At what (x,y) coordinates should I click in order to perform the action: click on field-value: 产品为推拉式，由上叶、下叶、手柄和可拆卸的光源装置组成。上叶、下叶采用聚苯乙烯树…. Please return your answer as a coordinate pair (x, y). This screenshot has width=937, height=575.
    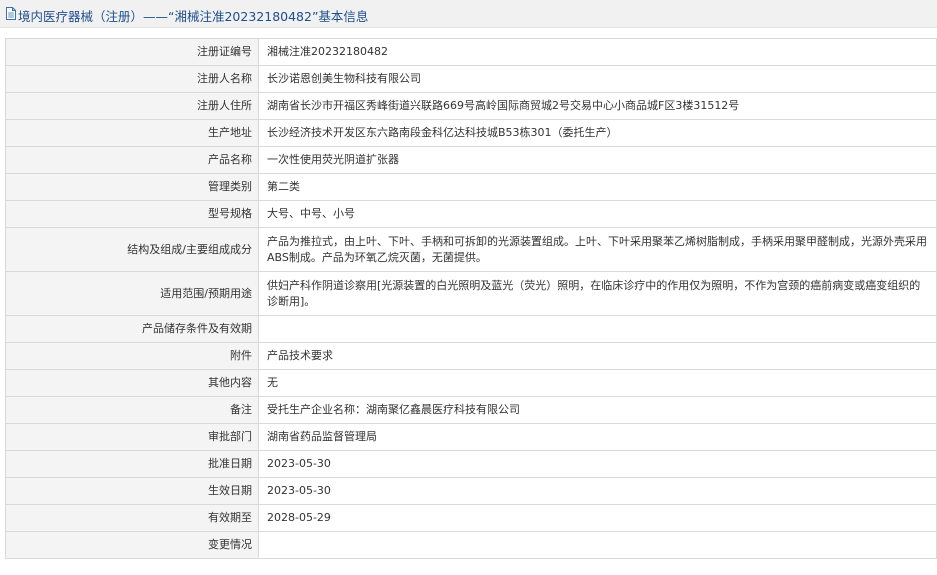
    Looking at the image, I should click on (597, 249).